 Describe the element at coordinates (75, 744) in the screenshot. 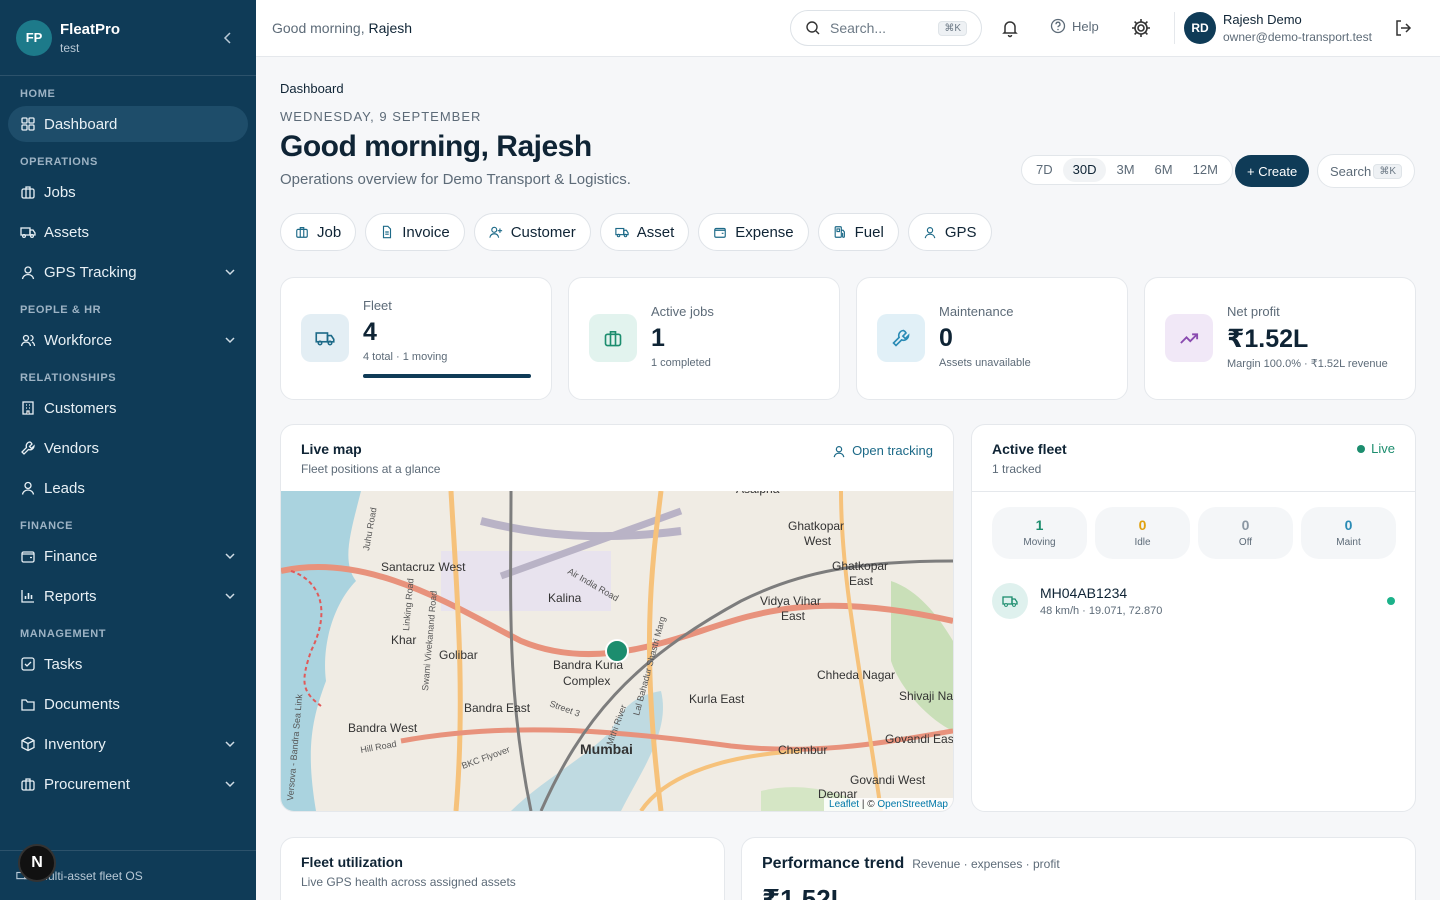

I see `sidebar-item-label: Inventory` at that location.